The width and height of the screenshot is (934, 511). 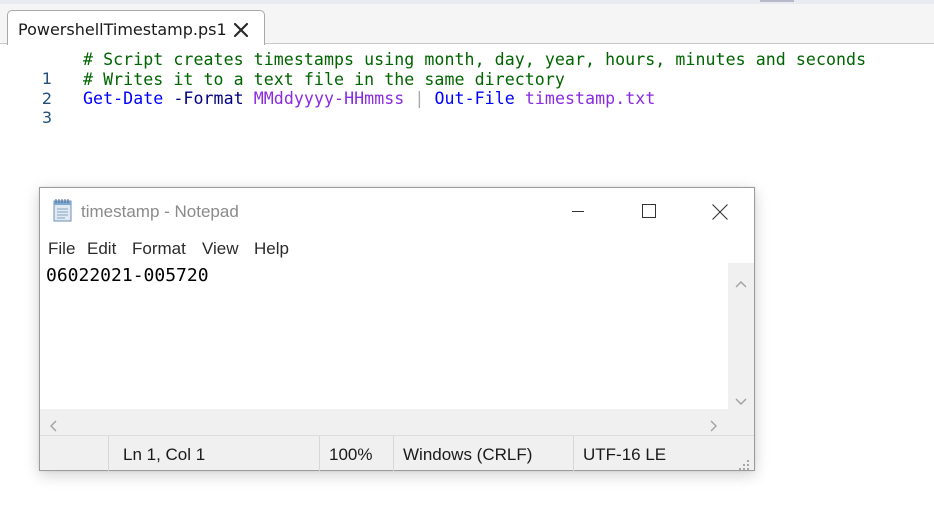 I want to click on script-tab-strip: PowershellTimestamp.ps1, so click(x=467, y=22).